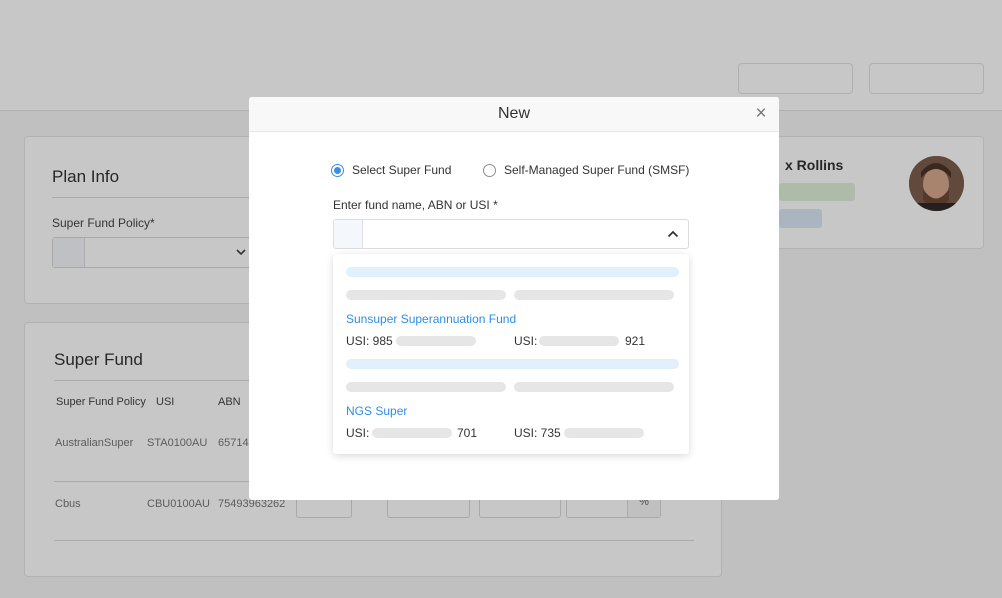 The height and width of the screenshot is (598, 1002). I want to click on fund-result-usi-right: USI: 735, so click(537, 433).